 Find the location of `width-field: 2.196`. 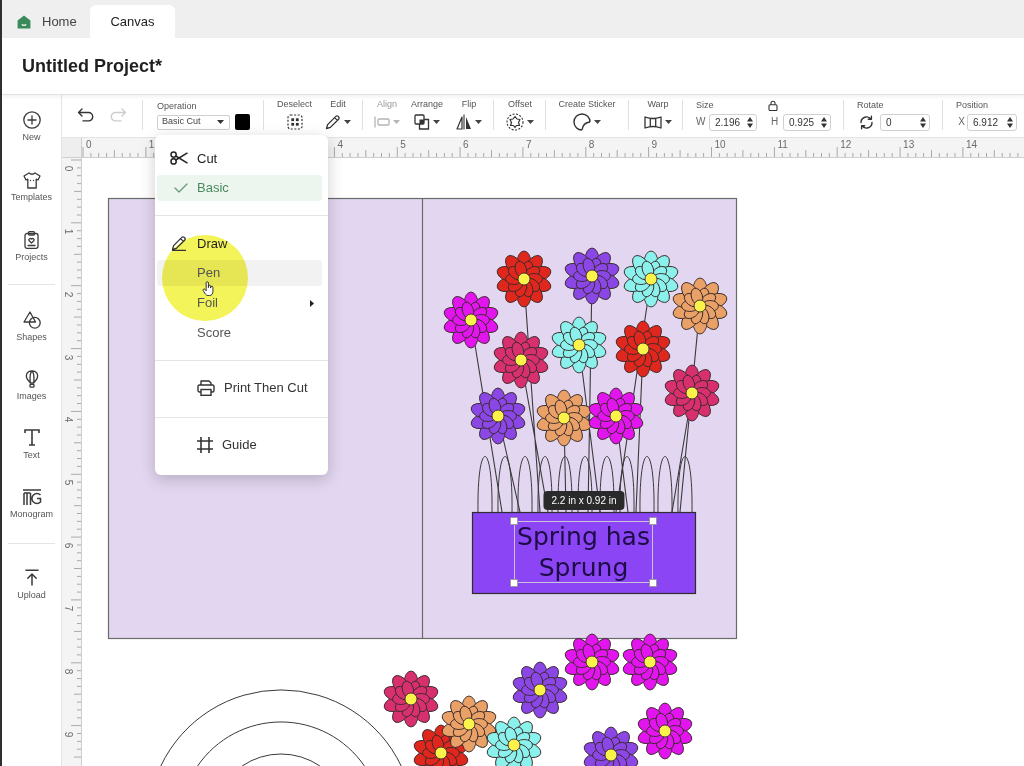

width-field: 2.196 is located at coordinates (733, 122).